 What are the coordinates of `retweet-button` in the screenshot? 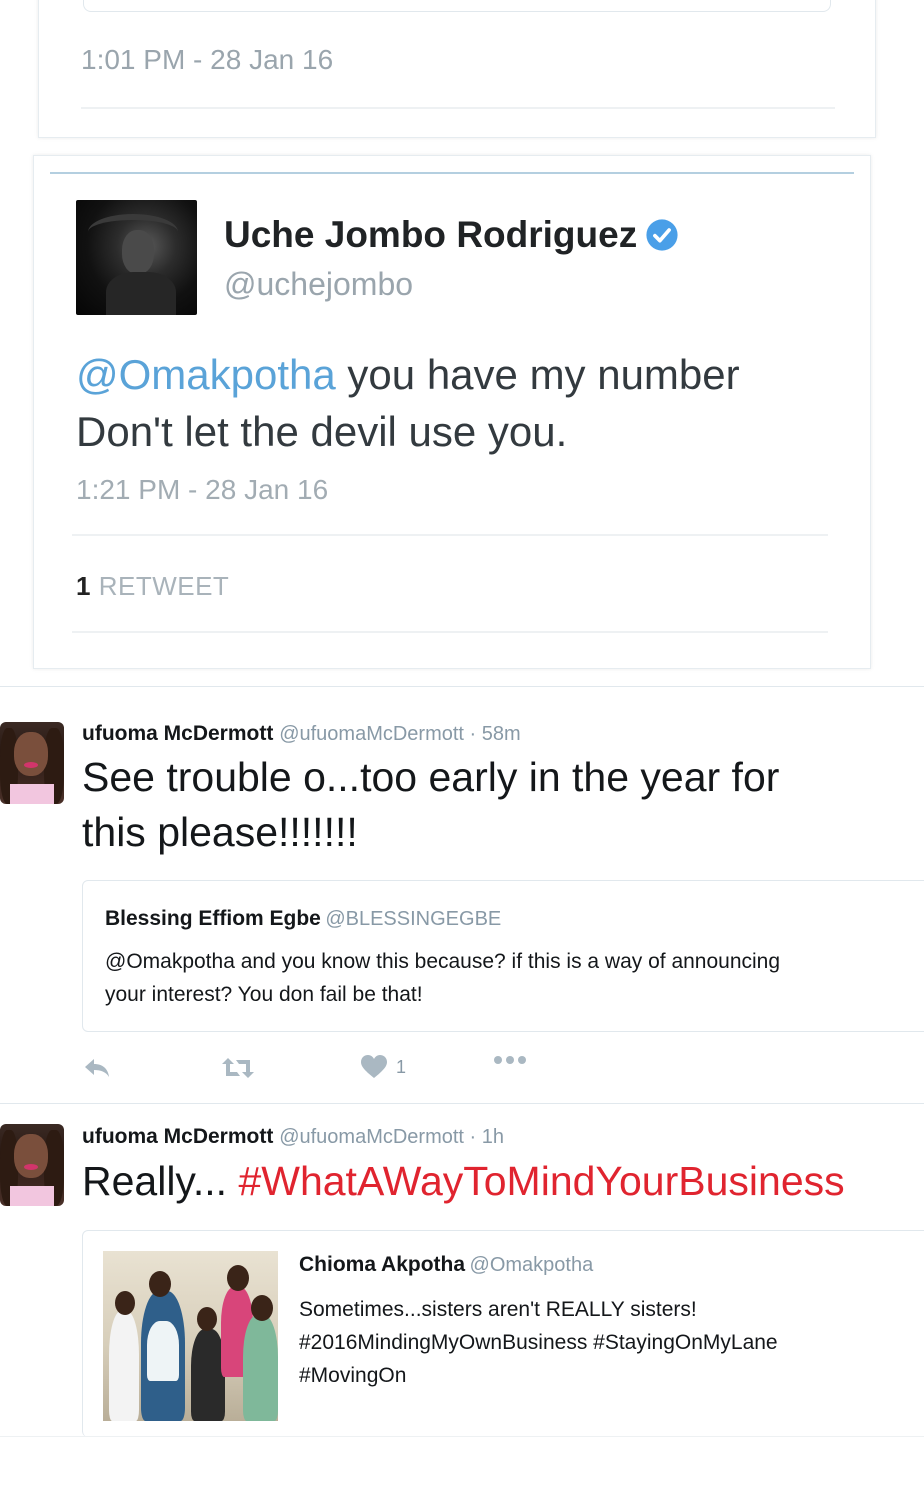 It's located at (238, 1068).